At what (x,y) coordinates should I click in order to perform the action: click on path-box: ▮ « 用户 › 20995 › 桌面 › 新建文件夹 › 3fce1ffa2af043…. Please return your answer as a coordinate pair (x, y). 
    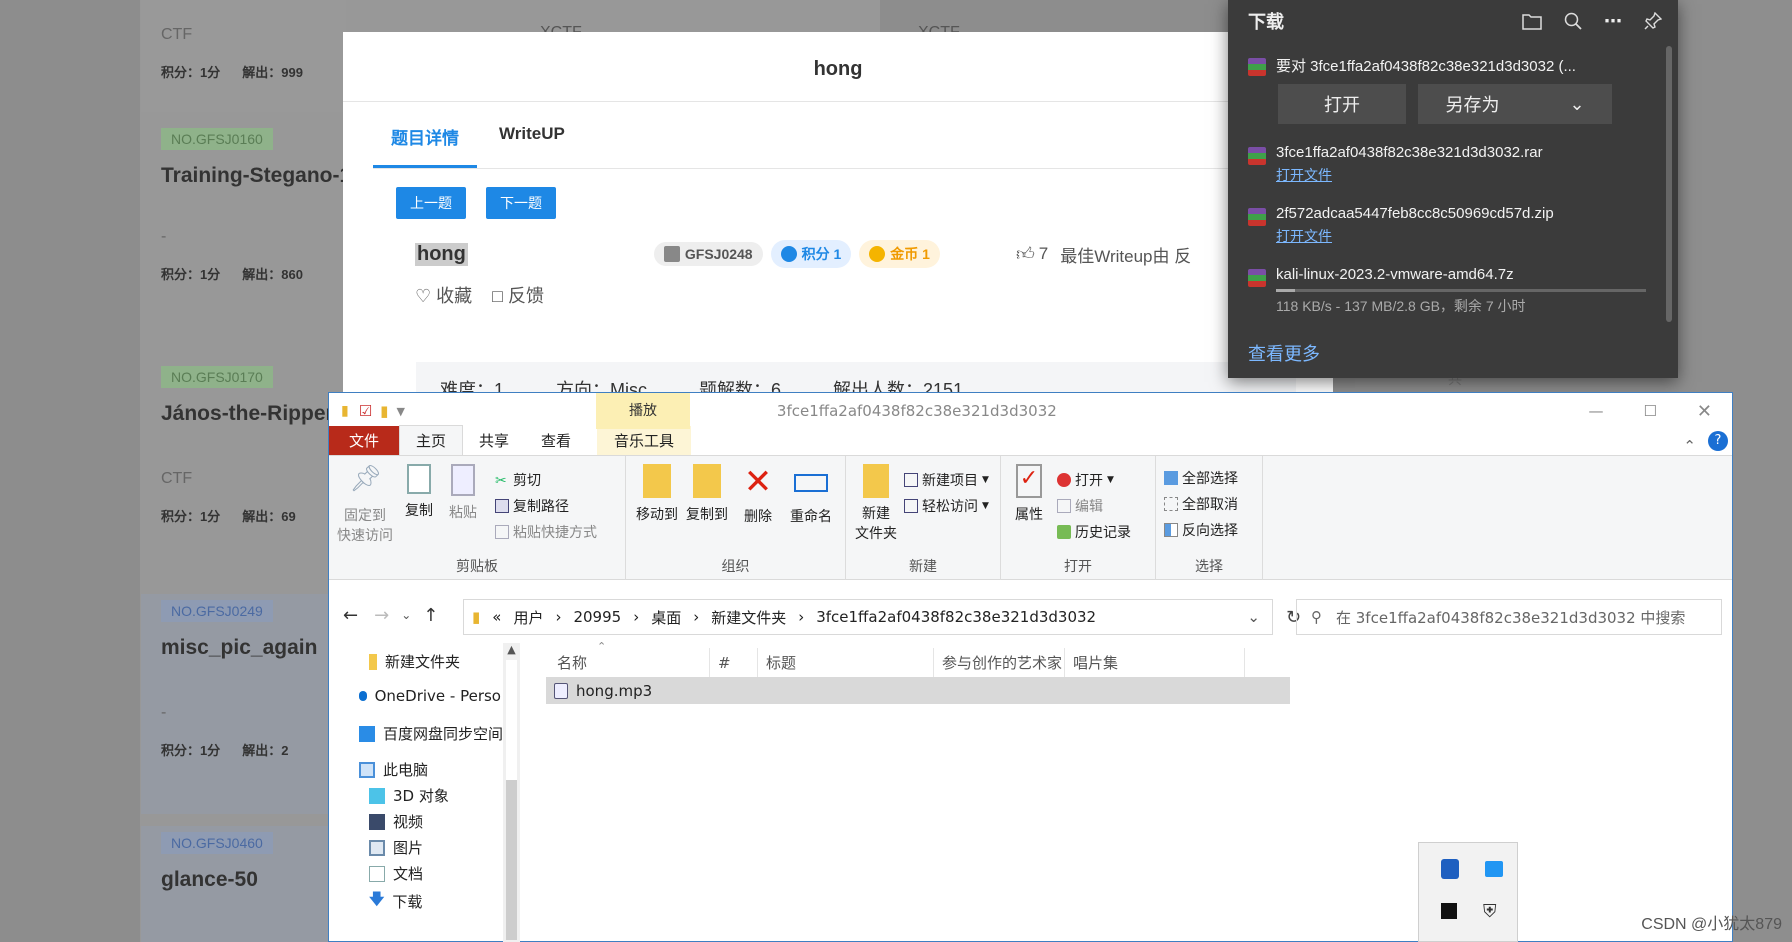
    Looking at the image, I should click on (868, 617).